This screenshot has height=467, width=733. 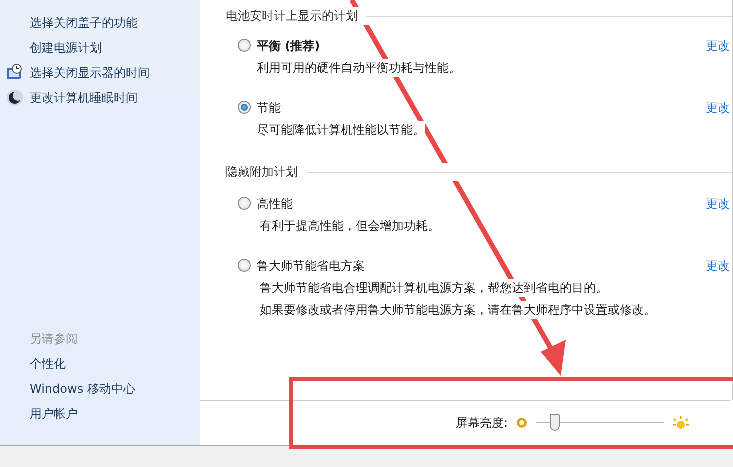 What do you see at coordinates (522, 423) in the screenshot?
I see `dim-sun-icon` at bounding box center [522, 423].